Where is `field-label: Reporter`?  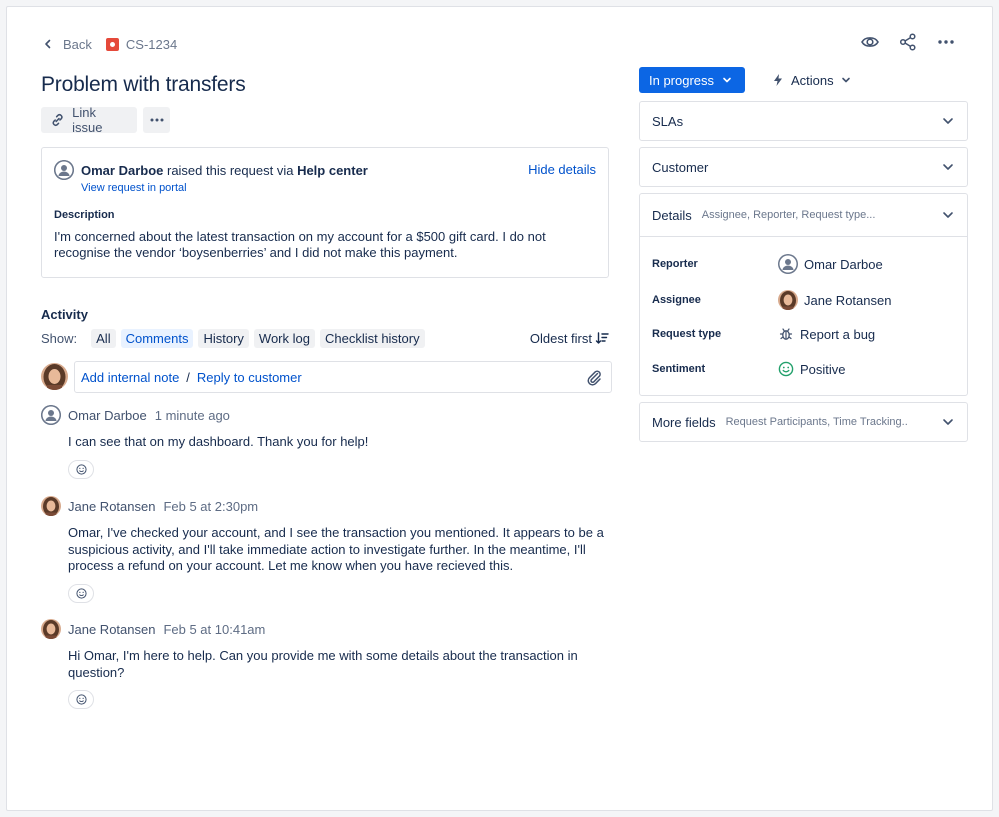 field-label: Reporter is located at coordinates (675, 264).